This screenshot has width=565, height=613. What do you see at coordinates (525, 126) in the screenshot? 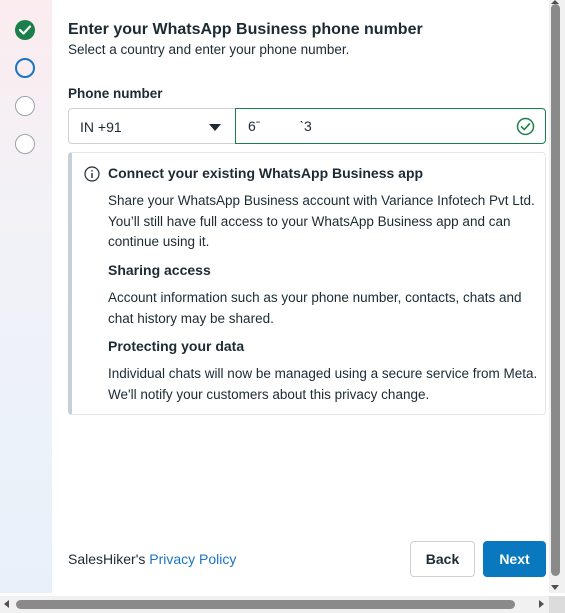
I see `check-circle-icon` at bounding box center [525, 126].